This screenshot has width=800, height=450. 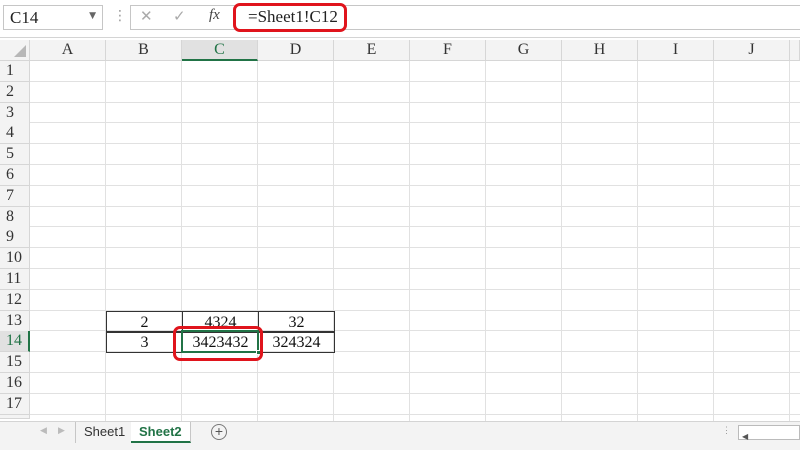 What do you see at coordinates (372, 50) in the screenshot?
I see `column-header-e: E` at bounding box center [372, 50].